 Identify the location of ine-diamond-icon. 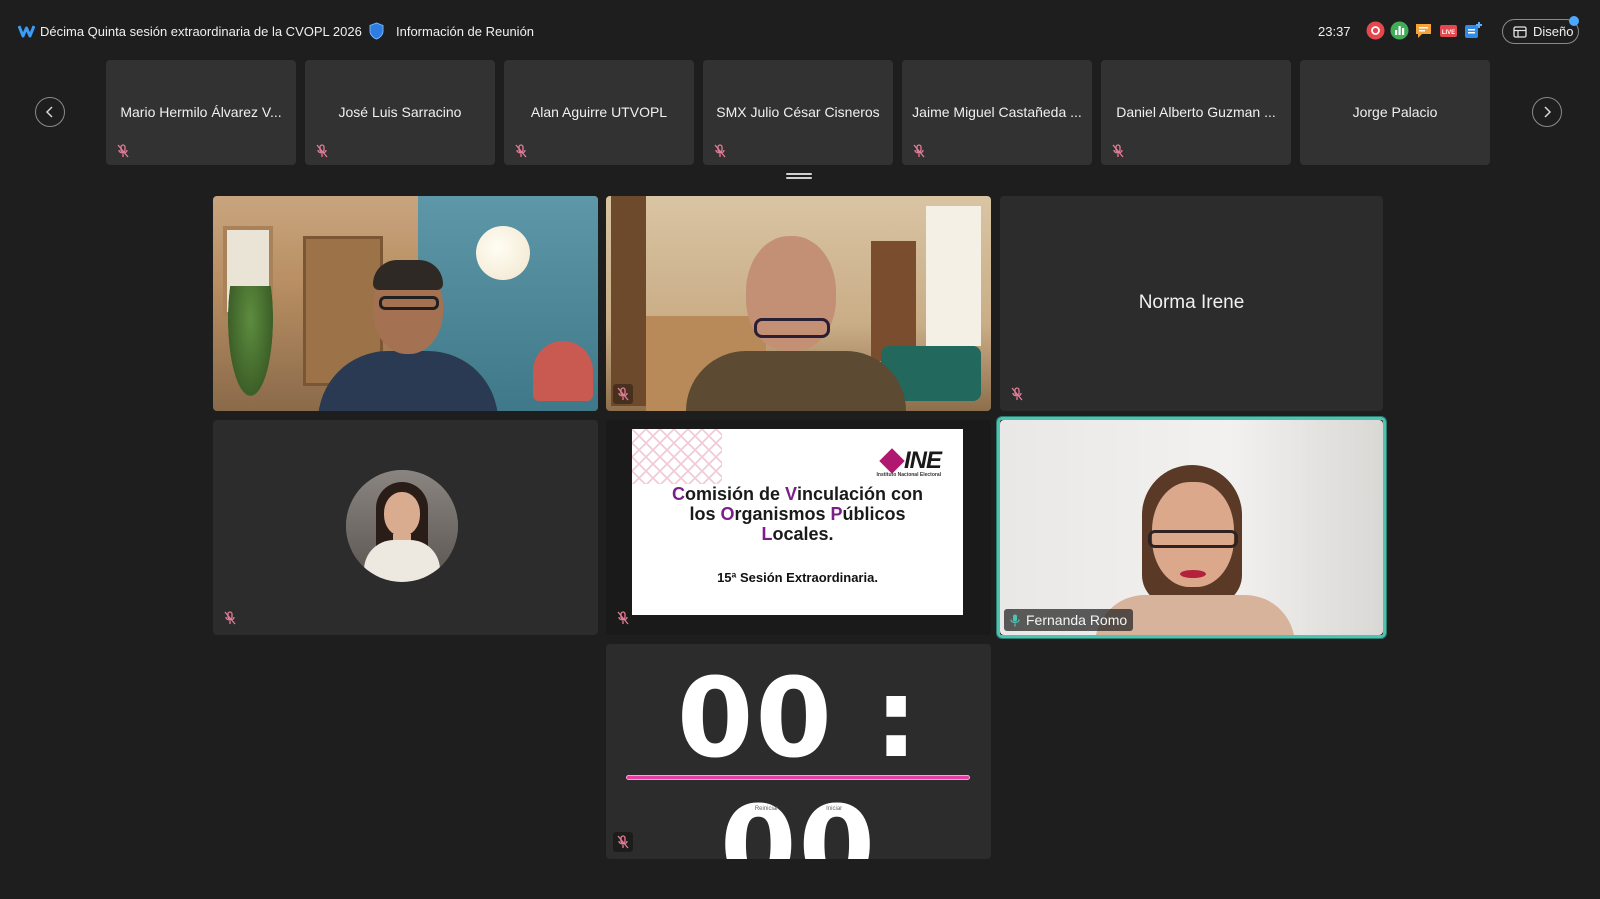
(892, 461).